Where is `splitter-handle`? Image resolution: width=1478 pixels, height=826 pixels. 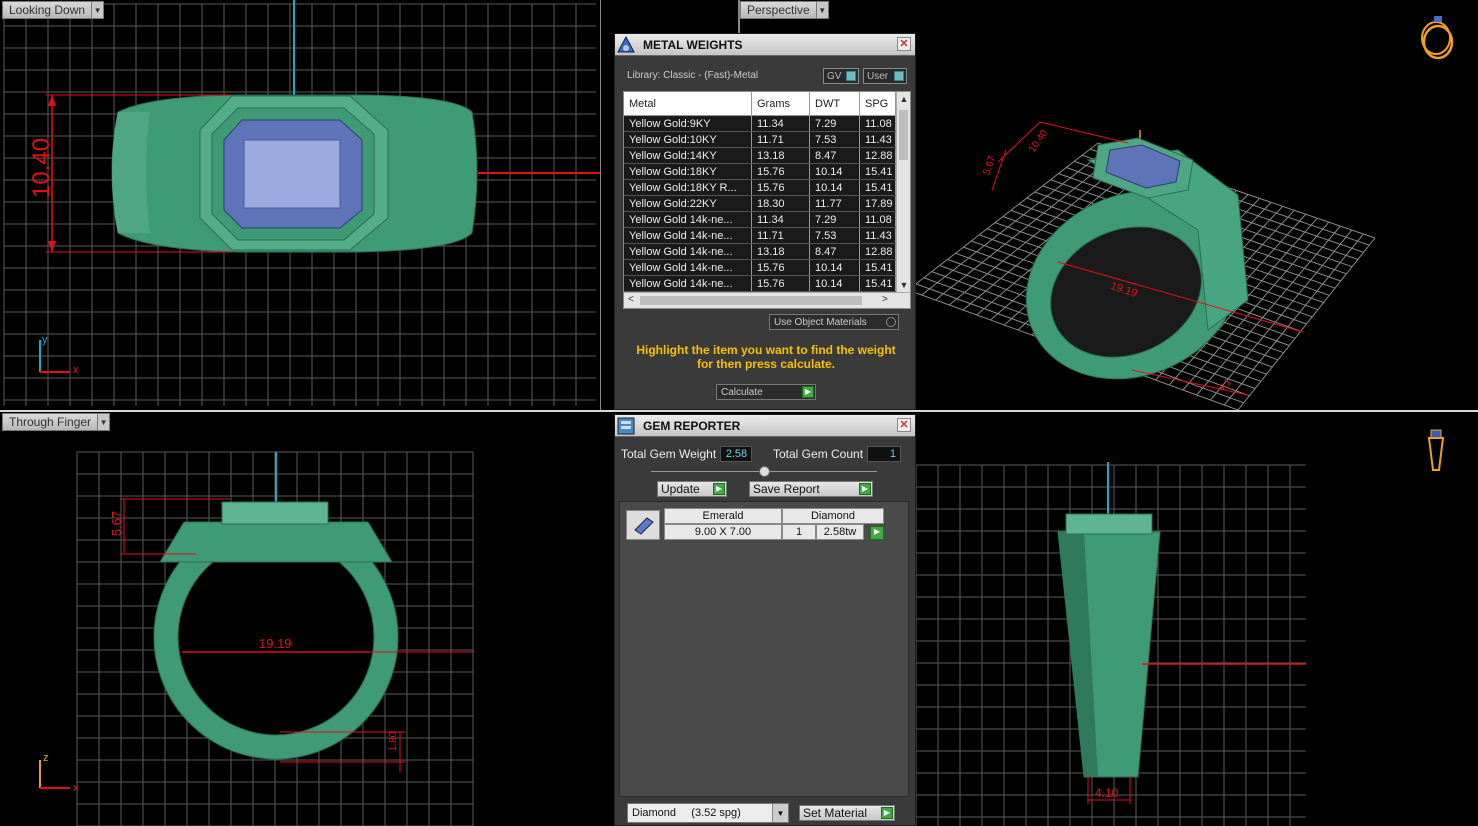
splitter-handle is located at coordinates (764, 471).